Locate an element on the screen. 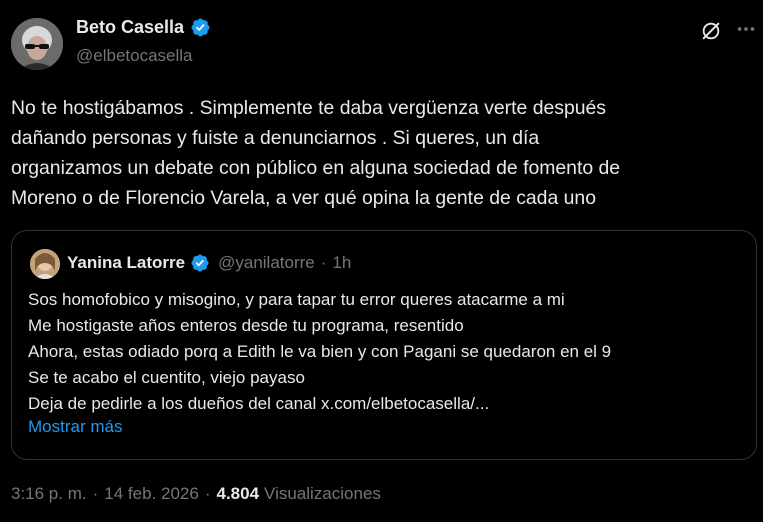 This screenshot has width=763, height=522. quoted-author-avatar is located at coordinates (45, 264).